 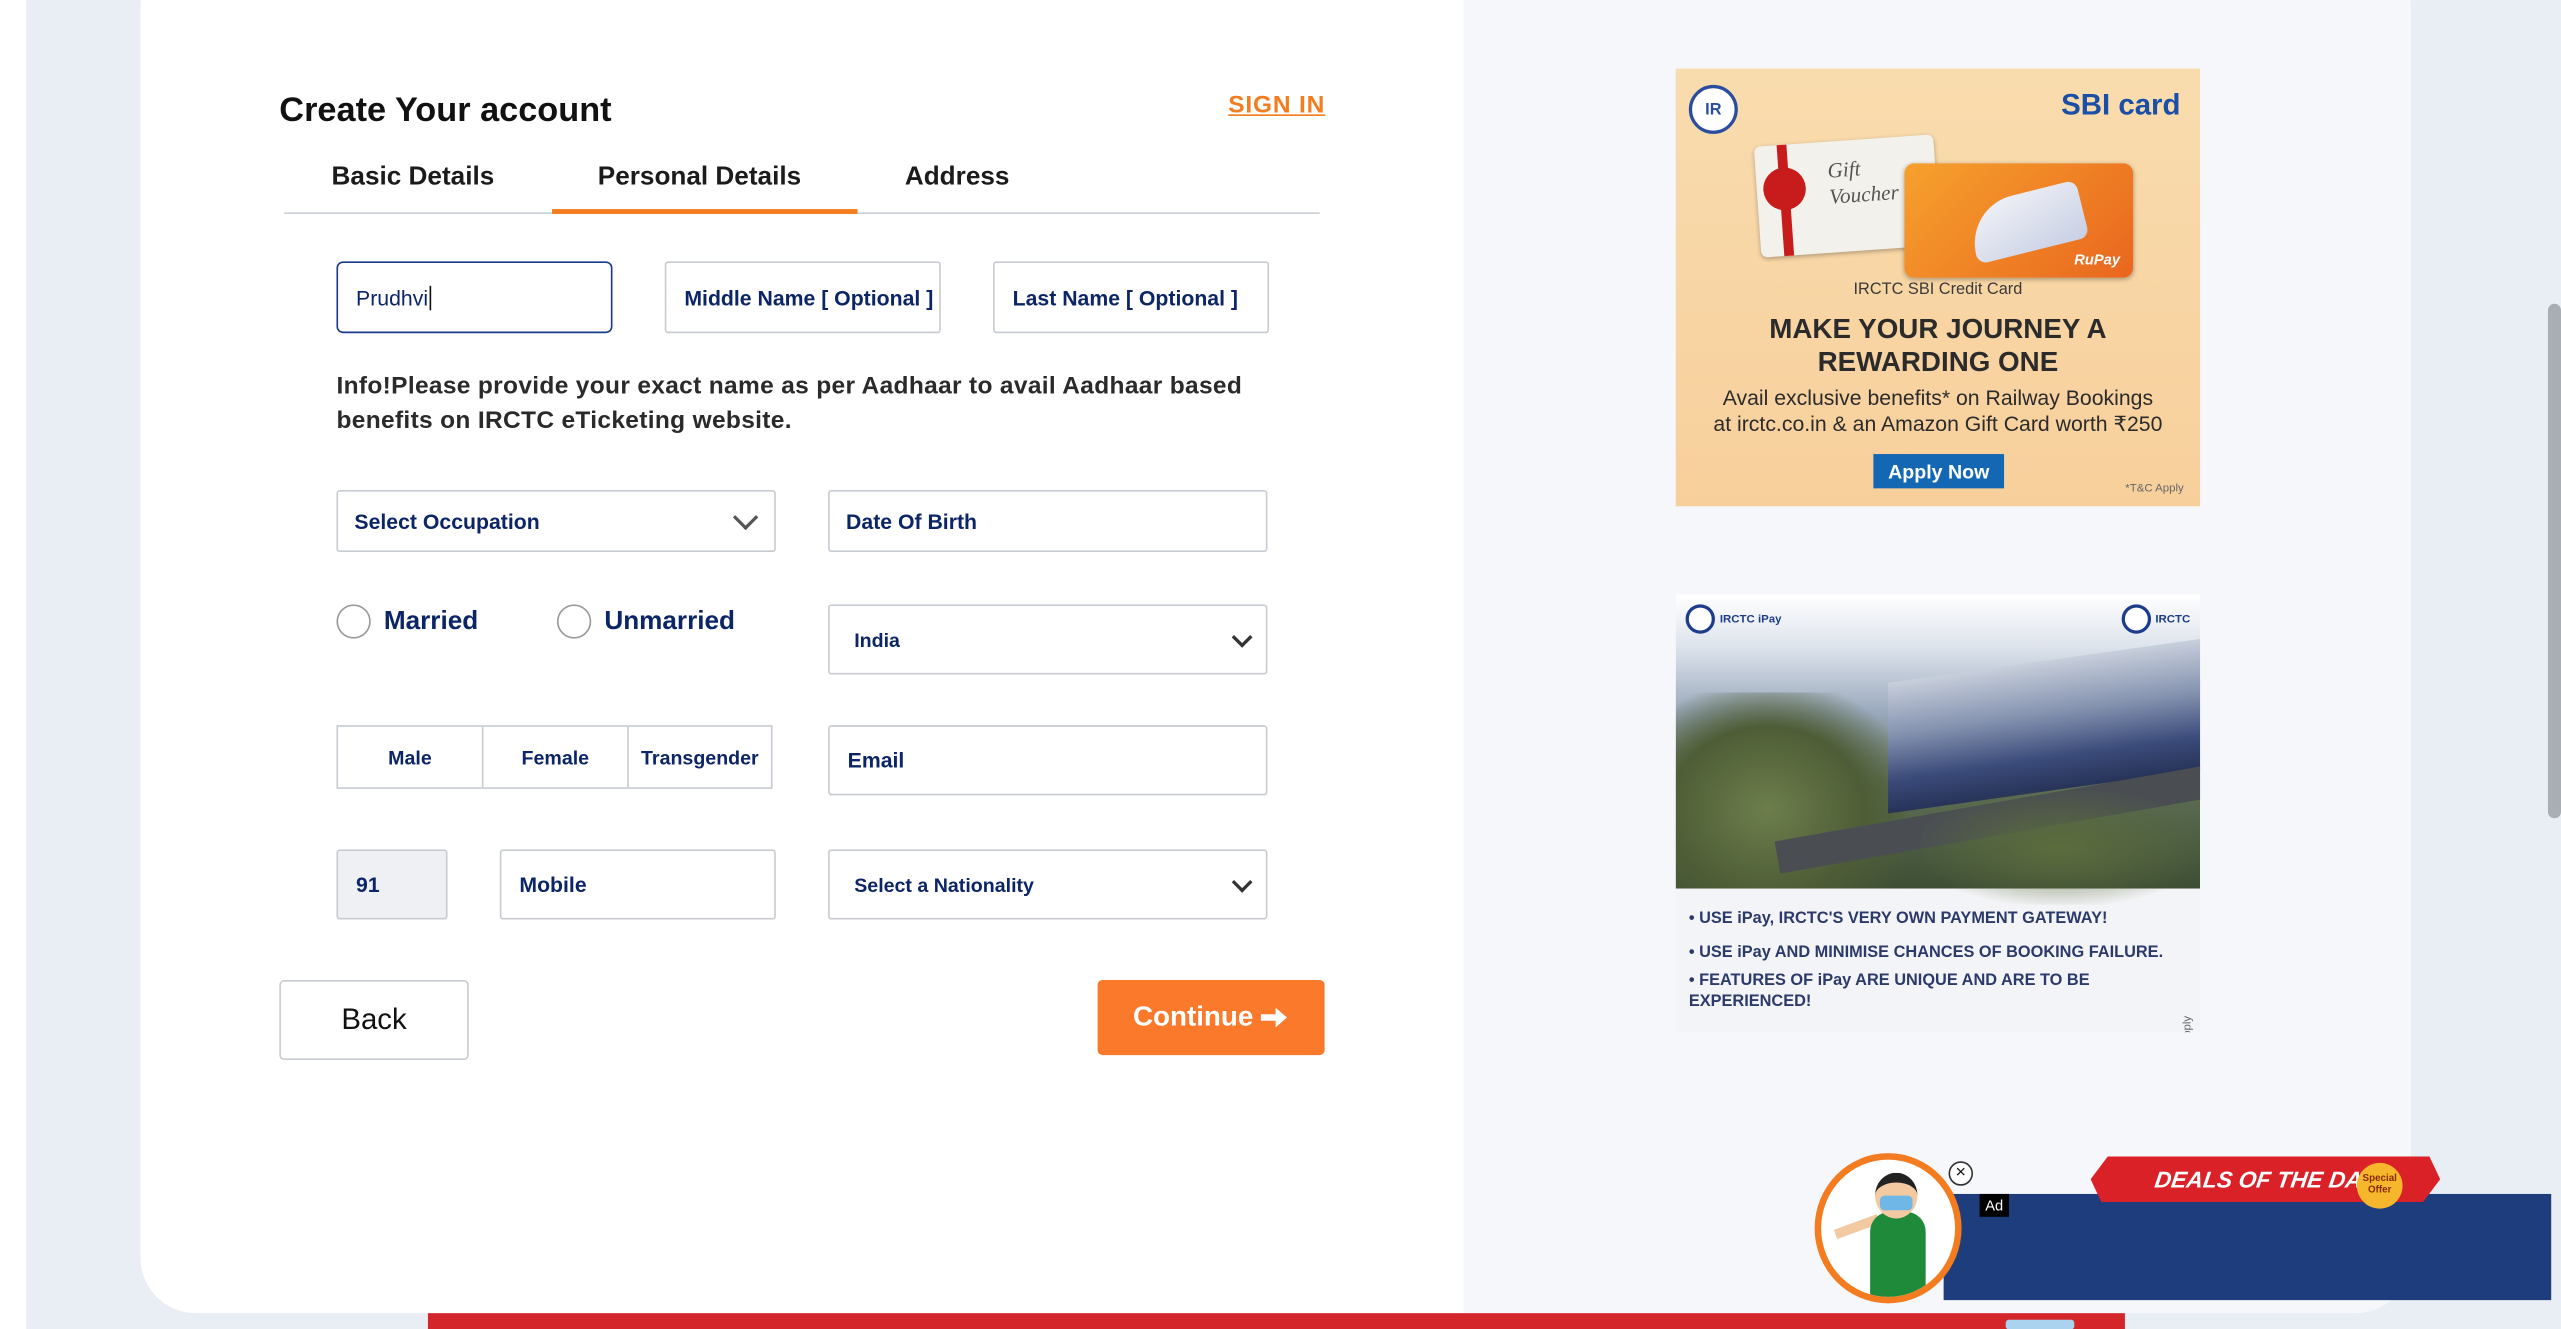 I want to click on left-margin, so click(x=13, y=664).